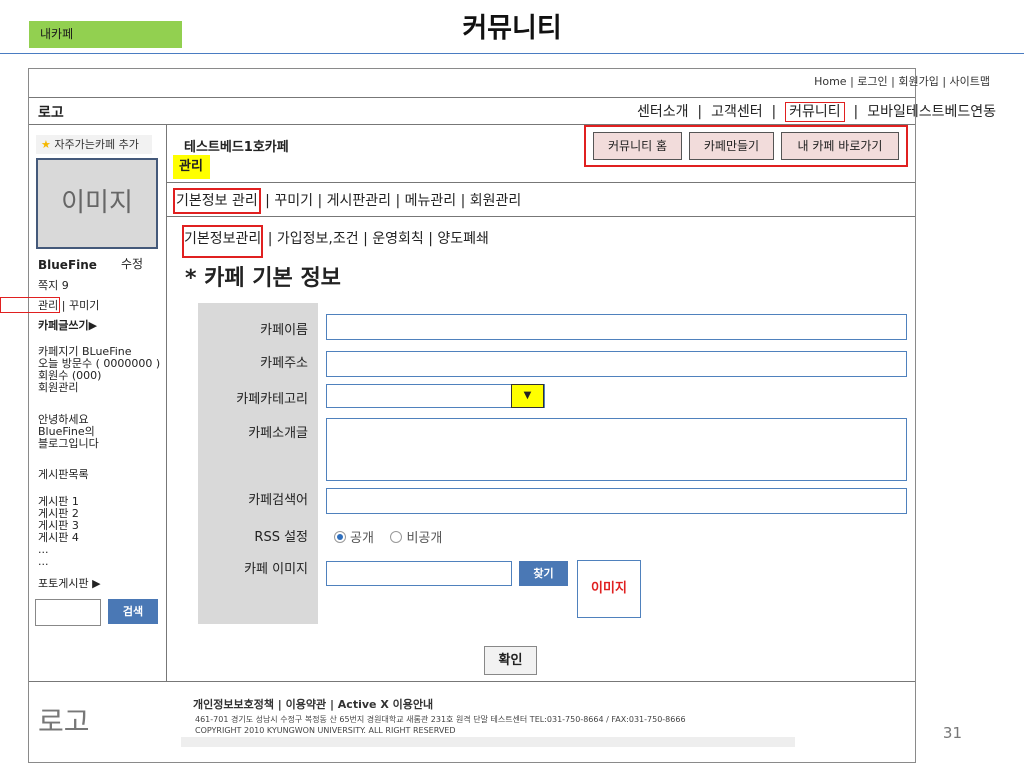  What do you see at coordinates (68, 432) in the screenshot?
I see `greeting: 안녕하세요 BlueFine의 블로그입니다` at bounding box center [68, 432].